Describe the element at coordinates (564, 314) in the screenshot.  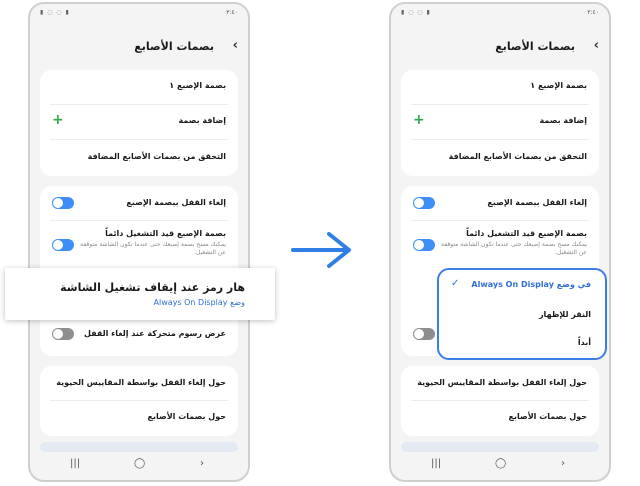
I see `option-label: النقر للإظهار` at that location.